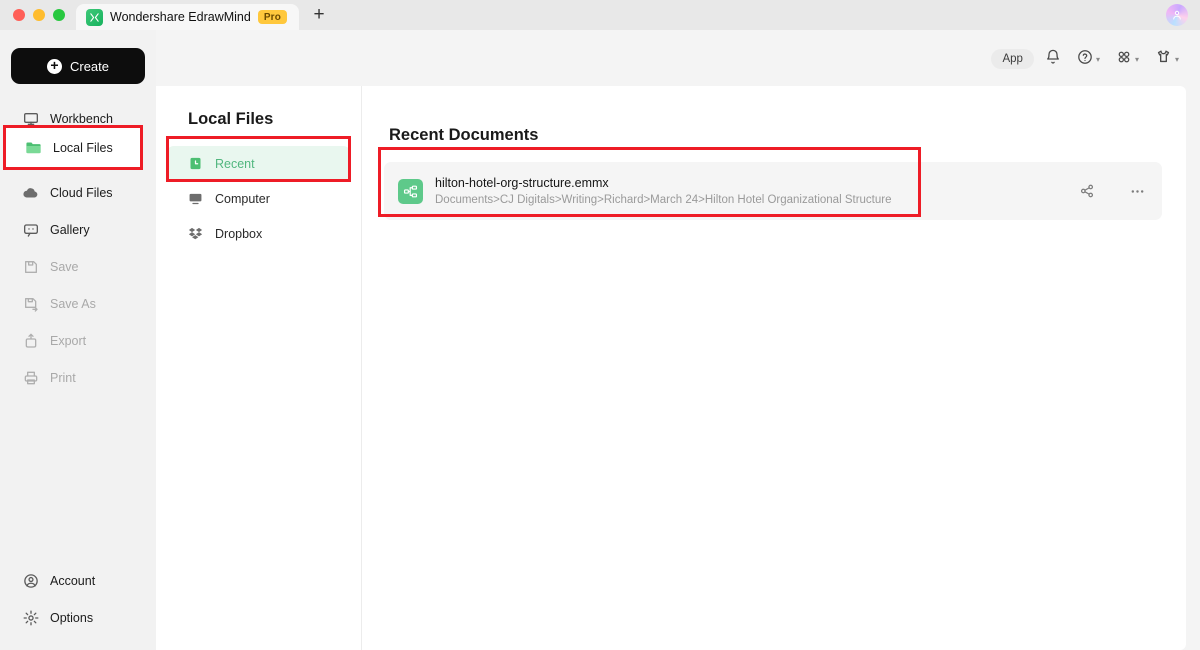  Describe the element at coordinates (259, 368) in the screenshot. I see `local-files-panel: Local Files Recent Computer Dropbox` at that location.